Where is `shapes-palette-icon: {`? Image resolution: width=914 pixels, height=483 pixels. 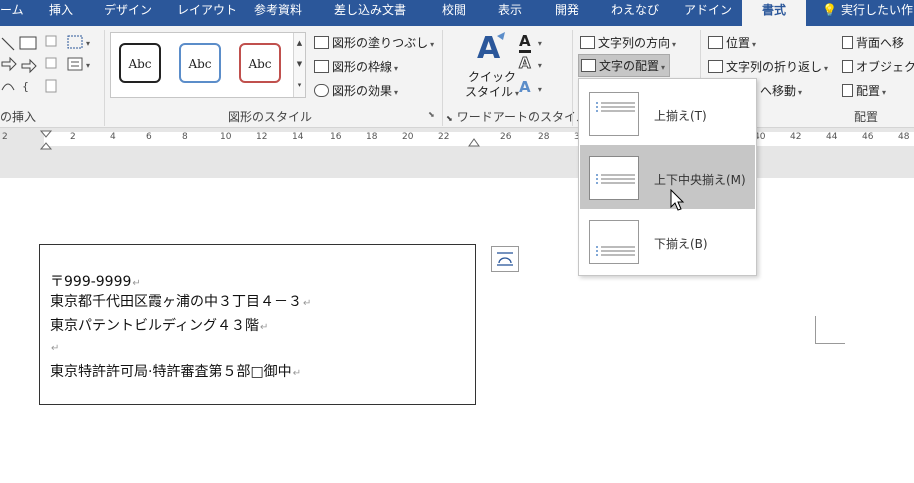 shapes-palette-icon: { is located at coordinates (31, 65).